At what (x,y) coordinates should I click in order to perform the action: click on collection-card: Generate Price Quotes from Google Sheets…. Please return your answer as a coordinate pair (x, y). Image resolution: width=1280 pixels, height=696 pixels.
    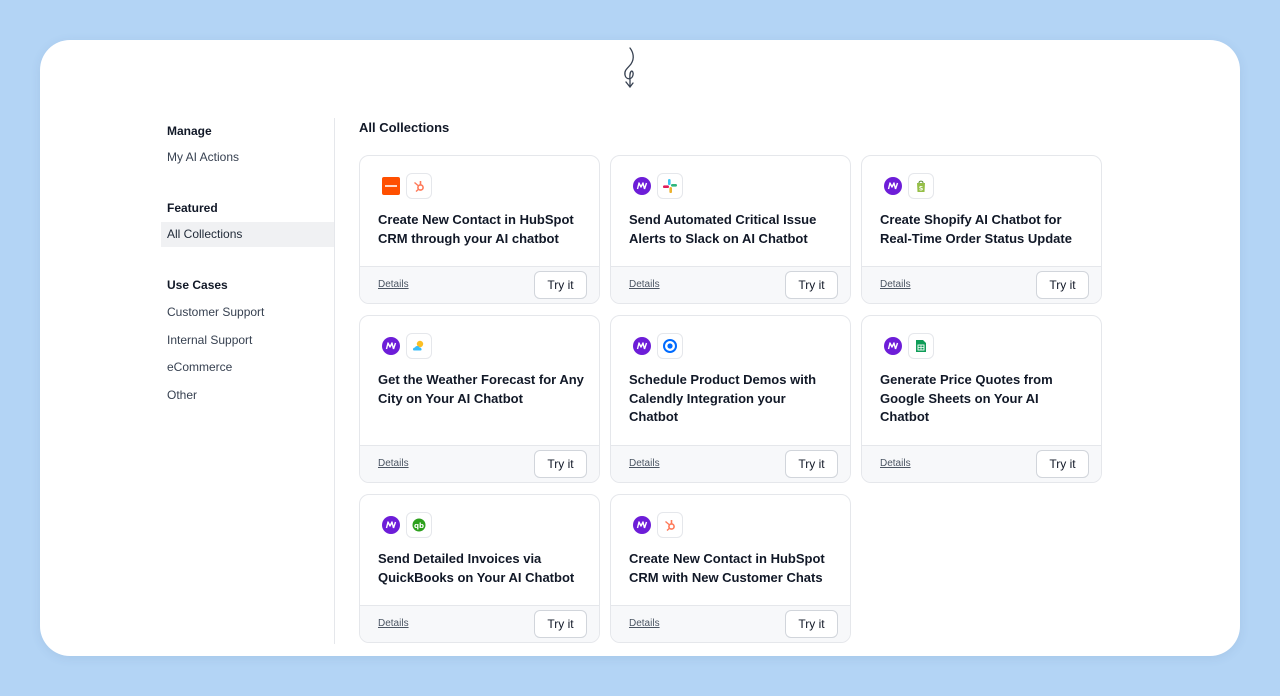
    Looking at the image, I should click on (981, 399).